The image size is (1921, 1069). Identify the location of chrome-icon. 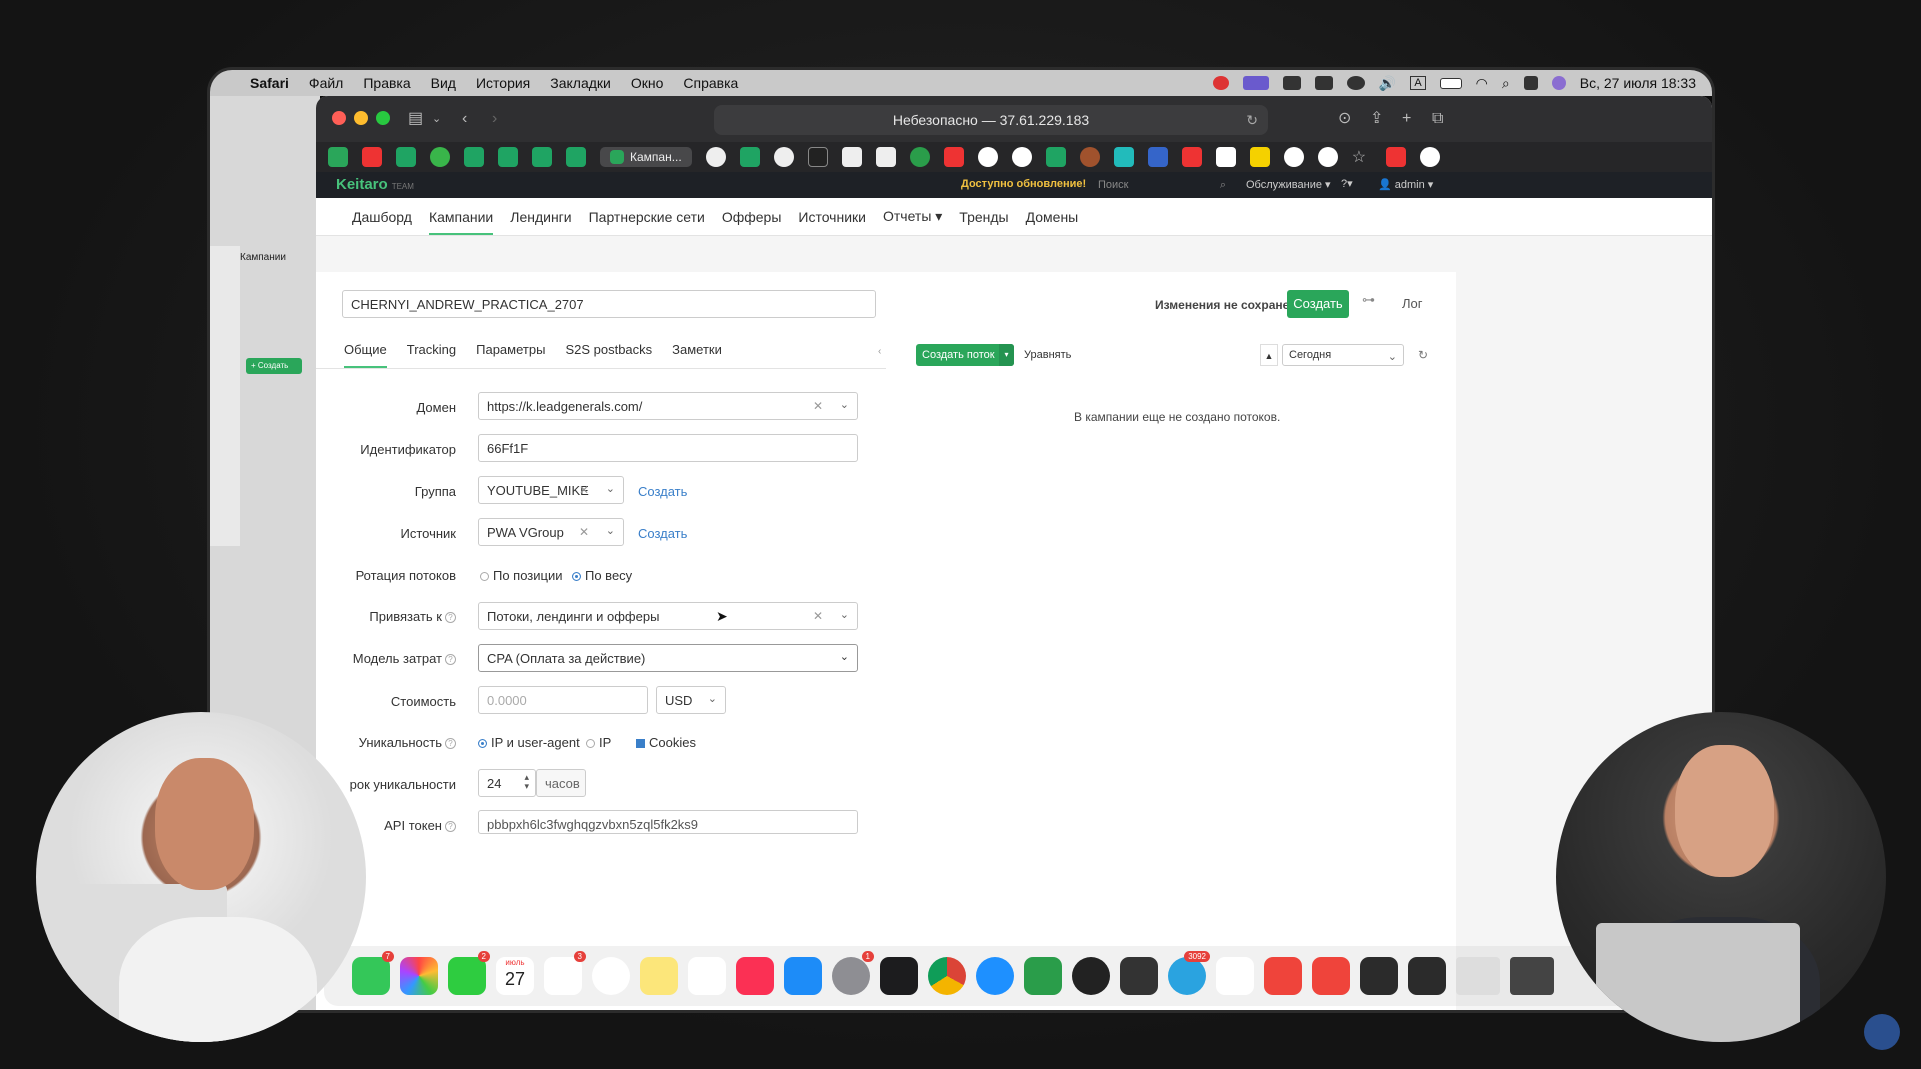
(947, 976).